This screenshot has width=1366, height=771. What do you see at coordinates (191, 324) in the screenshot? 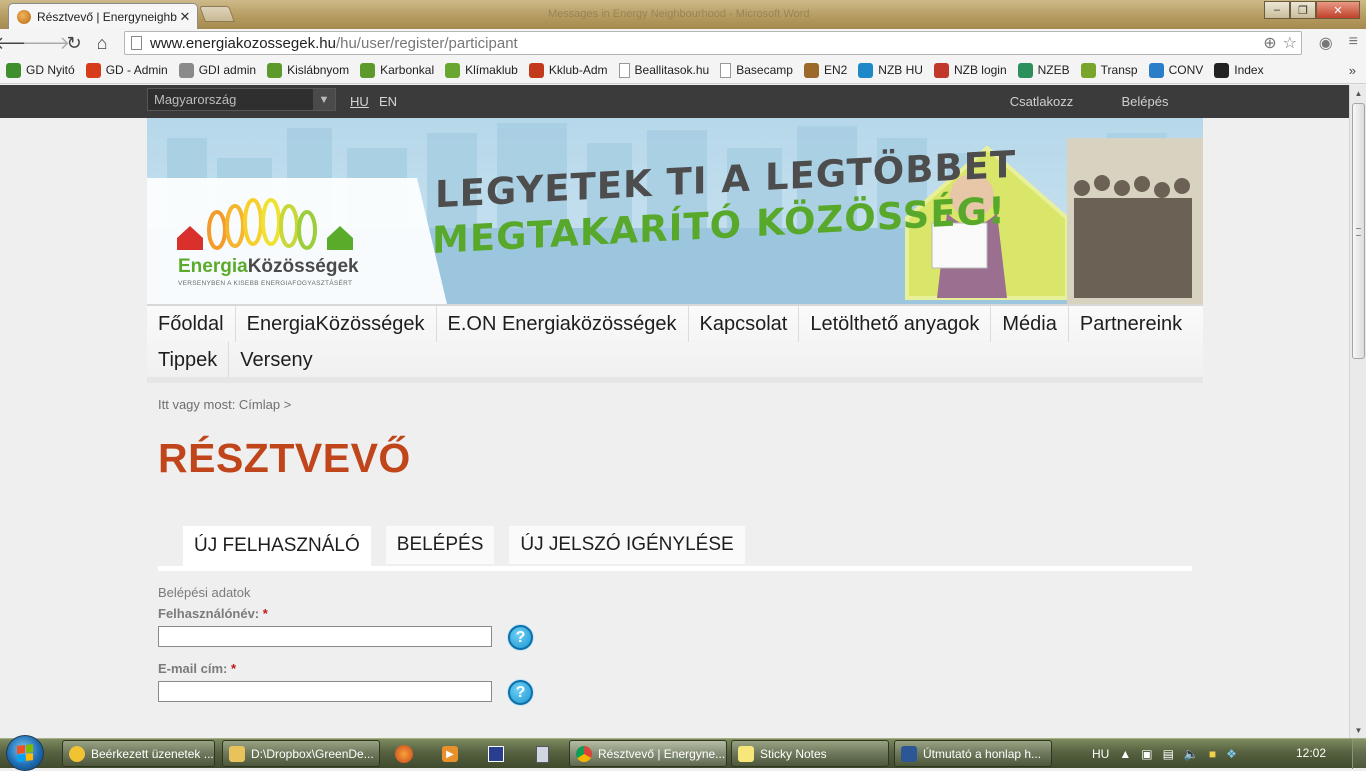
I see `nav-item: Főoldal` at bounding box center [191, 324].